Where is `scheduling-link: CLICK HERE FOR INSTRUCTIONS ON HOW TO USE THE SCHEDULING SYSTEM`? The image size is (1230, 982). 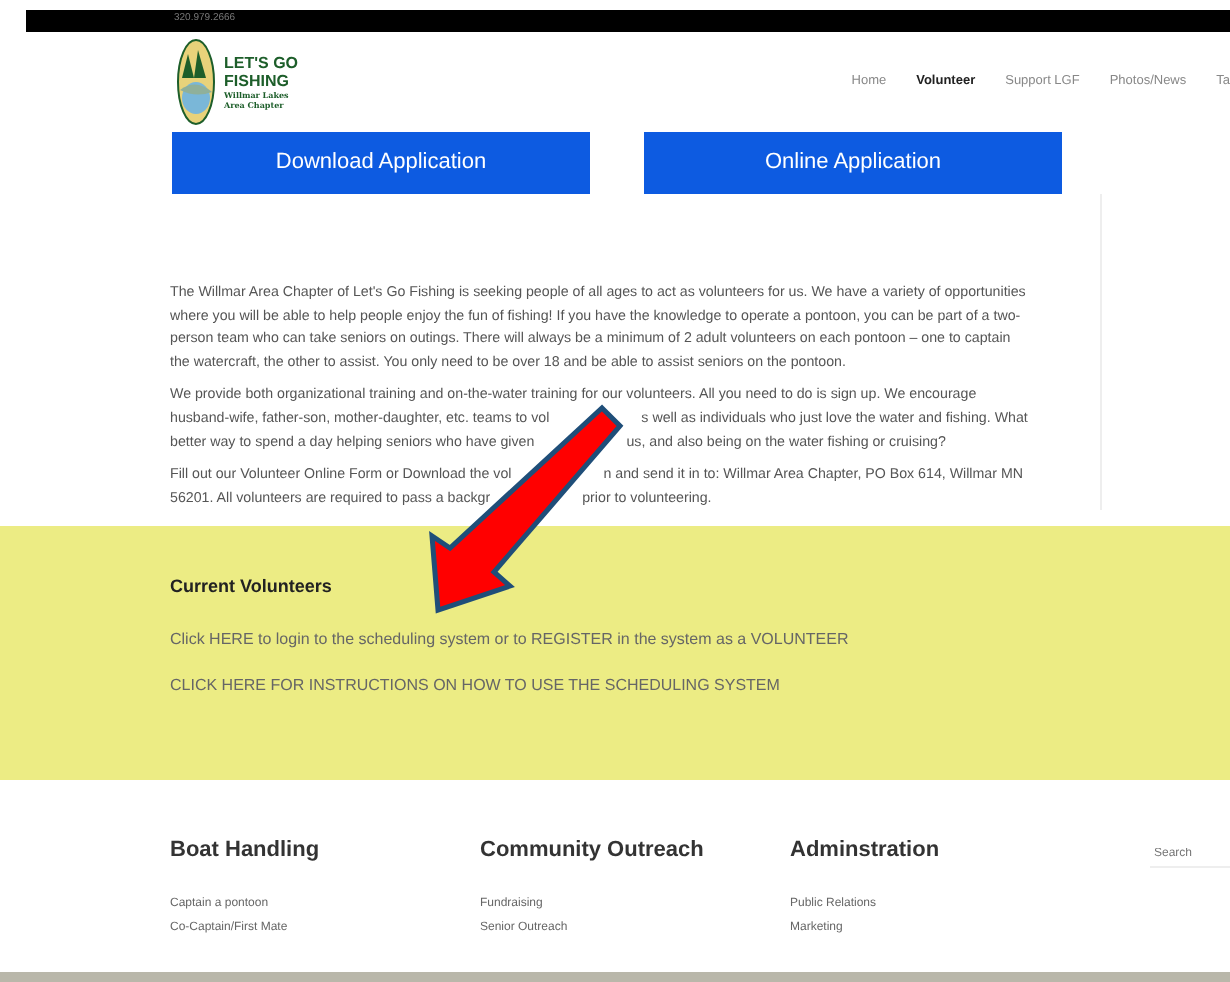
scheduling-link: CLICK HERE FOR INSTRUCTIONS ON HOW TO USE THE SCHEDULING SYSTEM is located at coordinates (700, 685).